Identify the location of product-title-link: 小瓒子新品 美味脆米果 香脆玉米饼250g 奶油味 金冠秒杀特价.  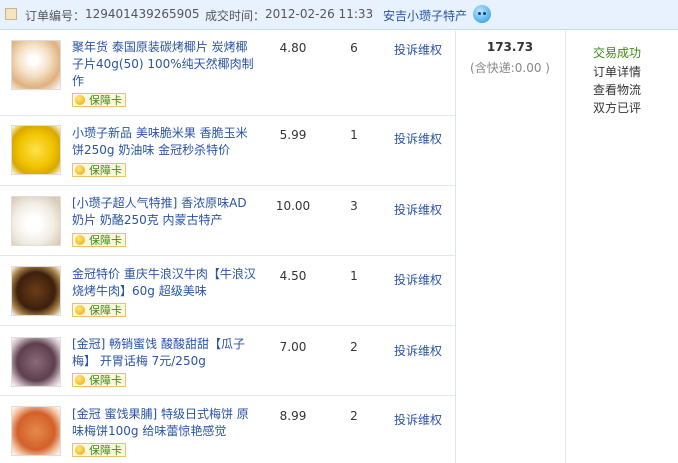
(164, 142).